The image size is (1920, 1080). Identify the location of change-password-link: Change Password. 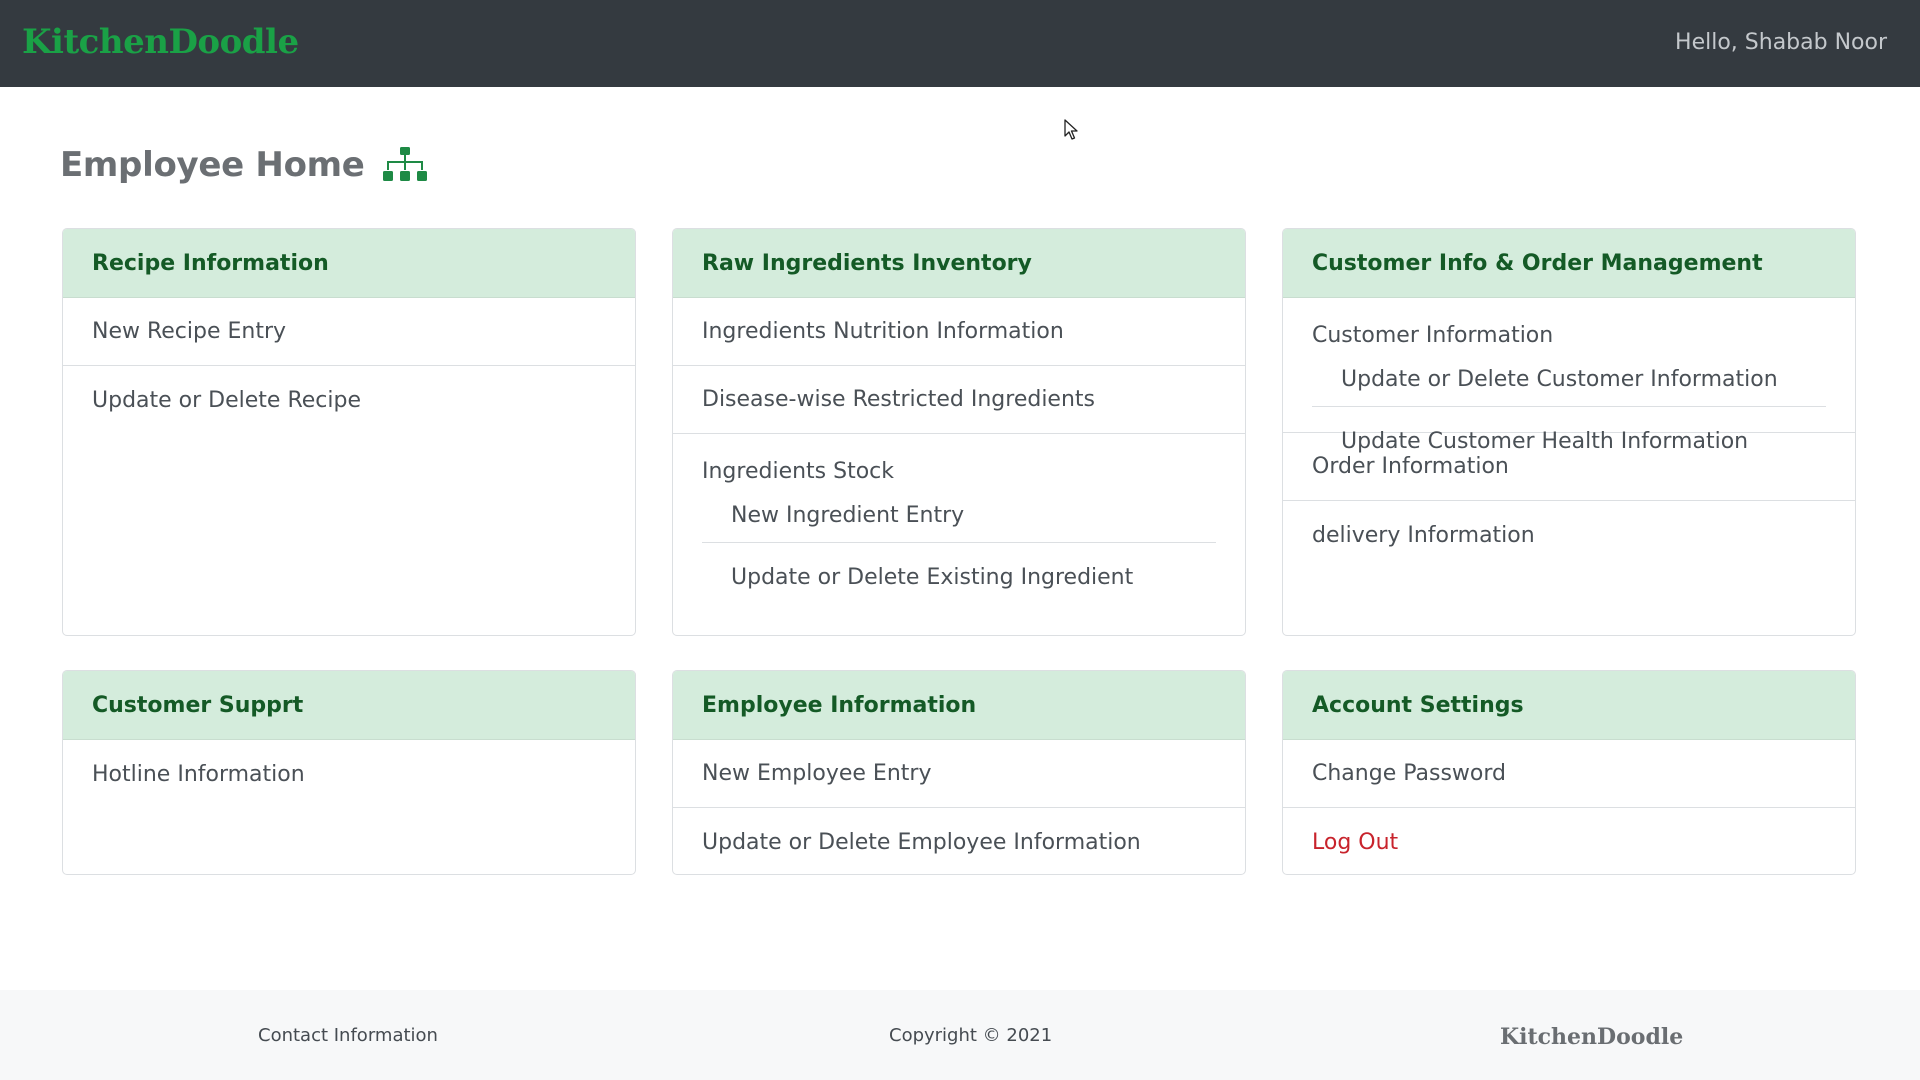
(1569, 774).